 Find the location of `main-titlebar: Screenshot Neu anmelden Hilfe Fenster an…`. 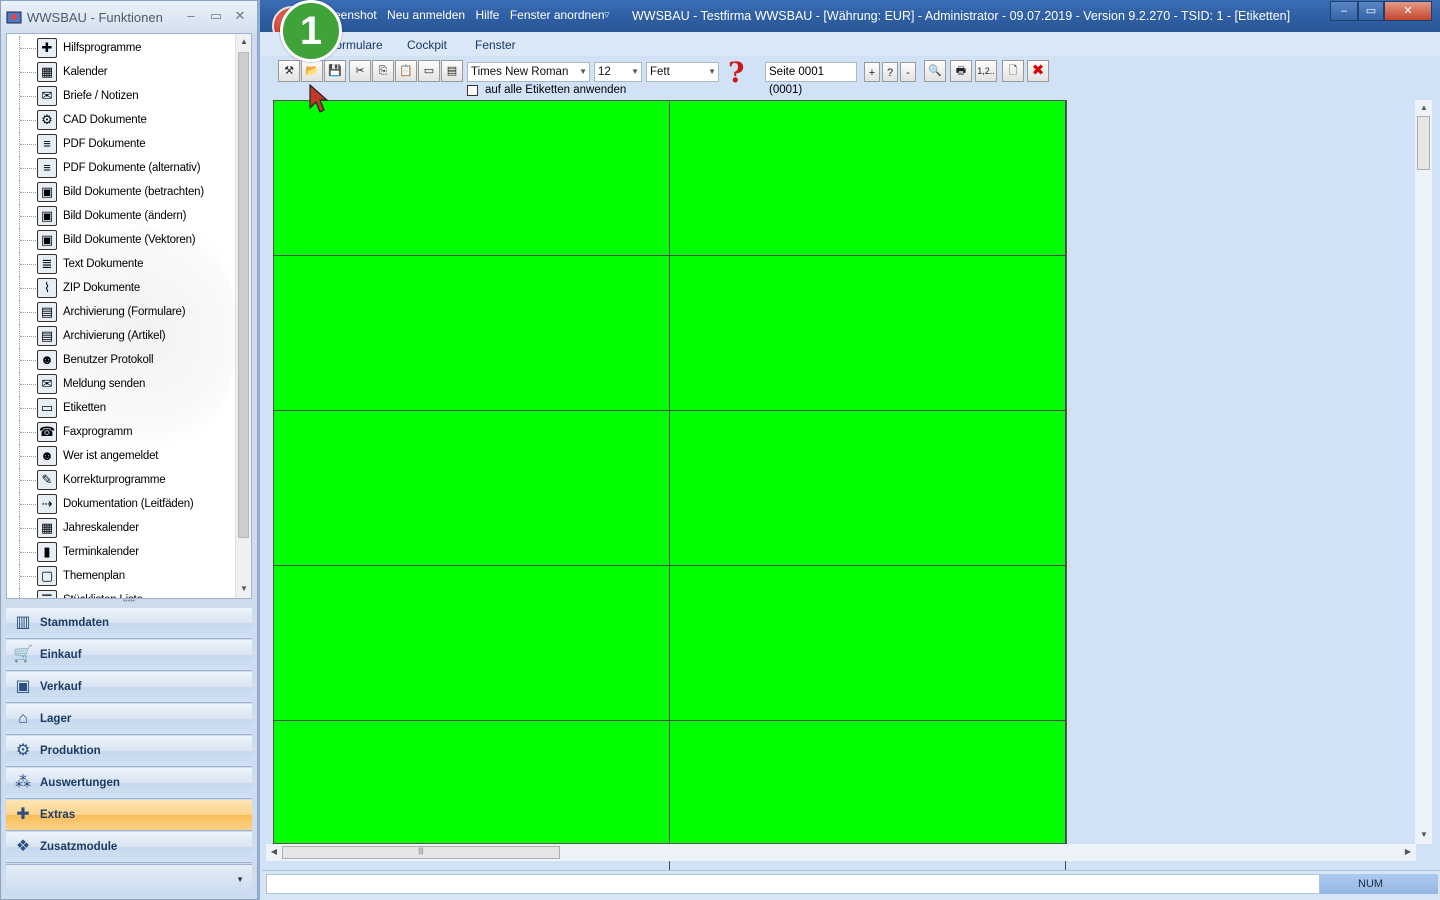

main-titlebar: Screenshot Neu anmelden Hilfe Fenster an… is located at coordinates (850, 23).